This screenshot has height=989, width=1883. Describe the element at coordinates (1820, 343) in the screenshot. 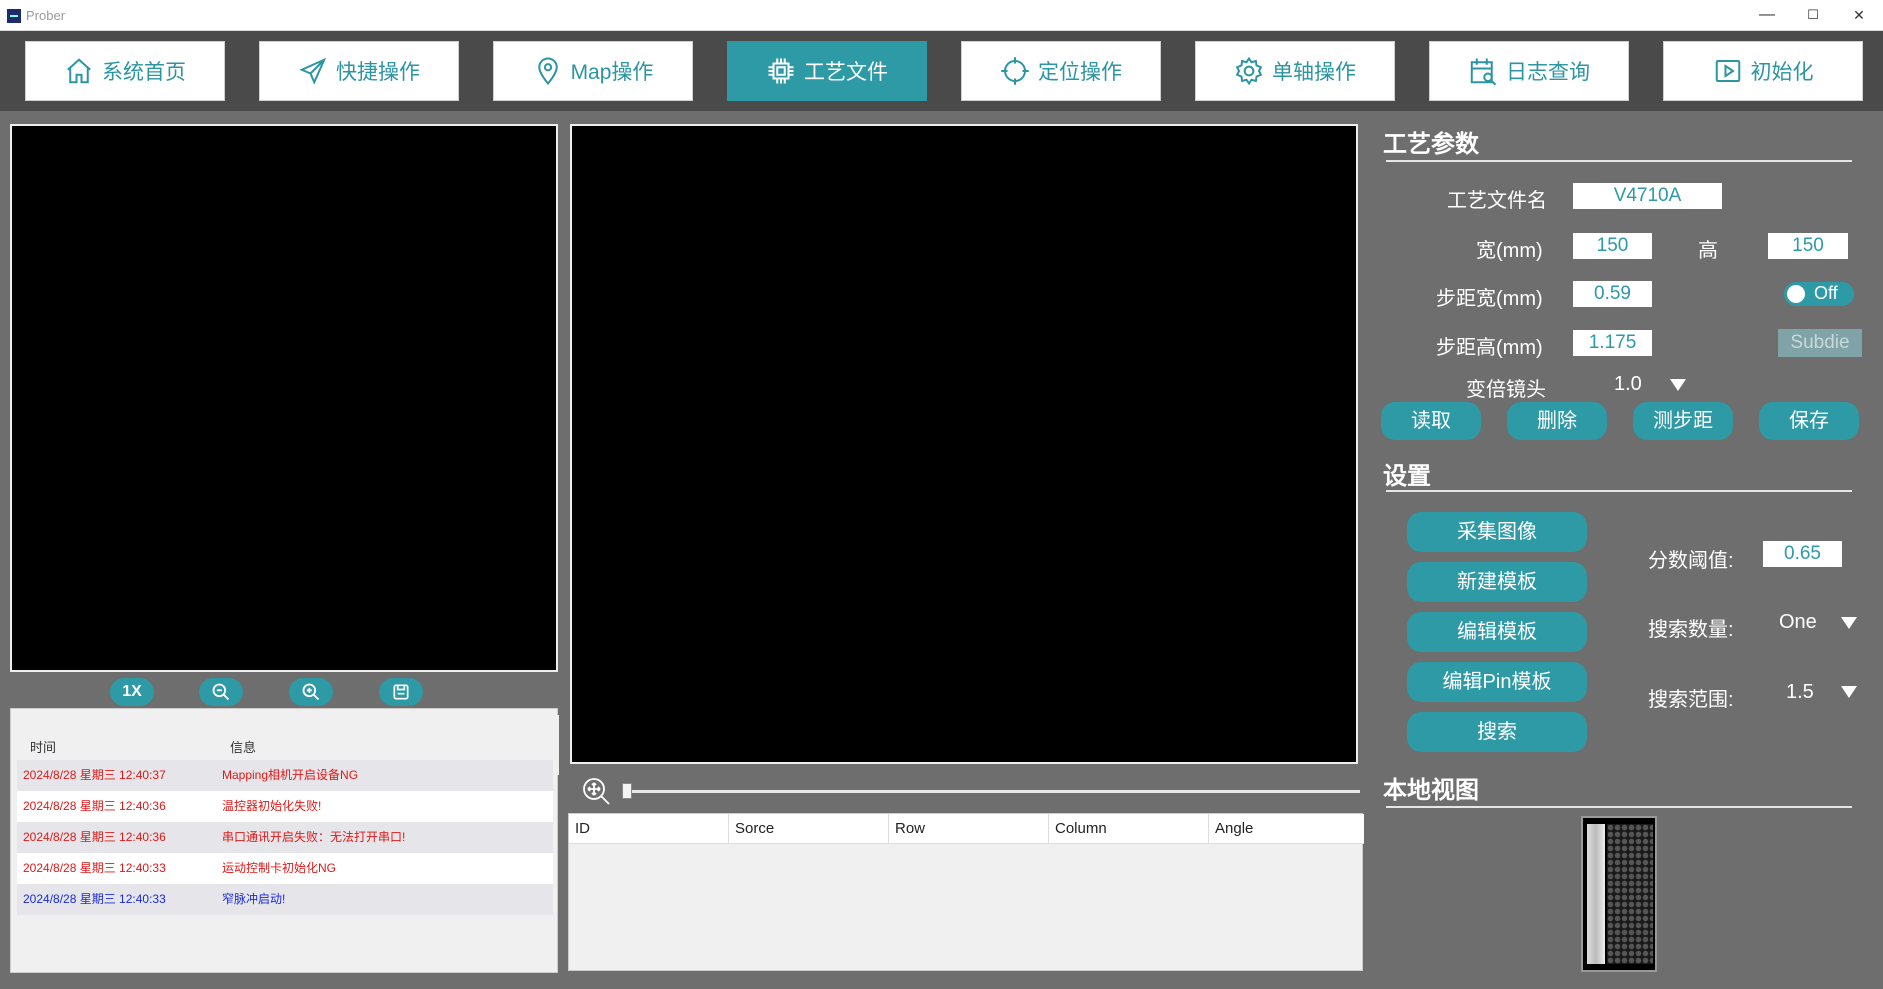

I see `subdie-button: Subdie` at that location.